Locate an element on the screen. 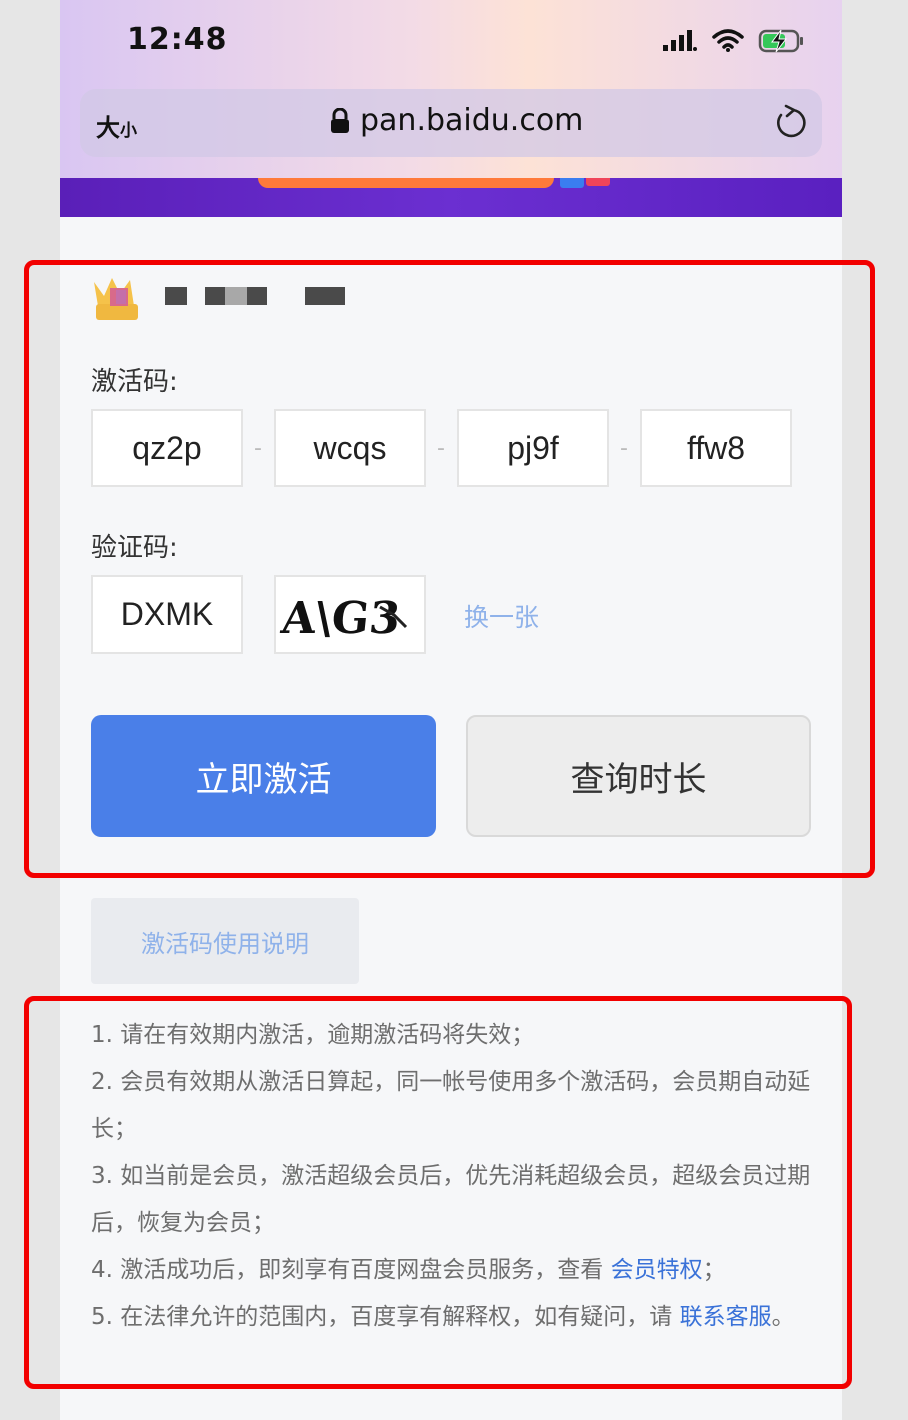  captcha-image: A\G3 is located at coordinates (350, 614).